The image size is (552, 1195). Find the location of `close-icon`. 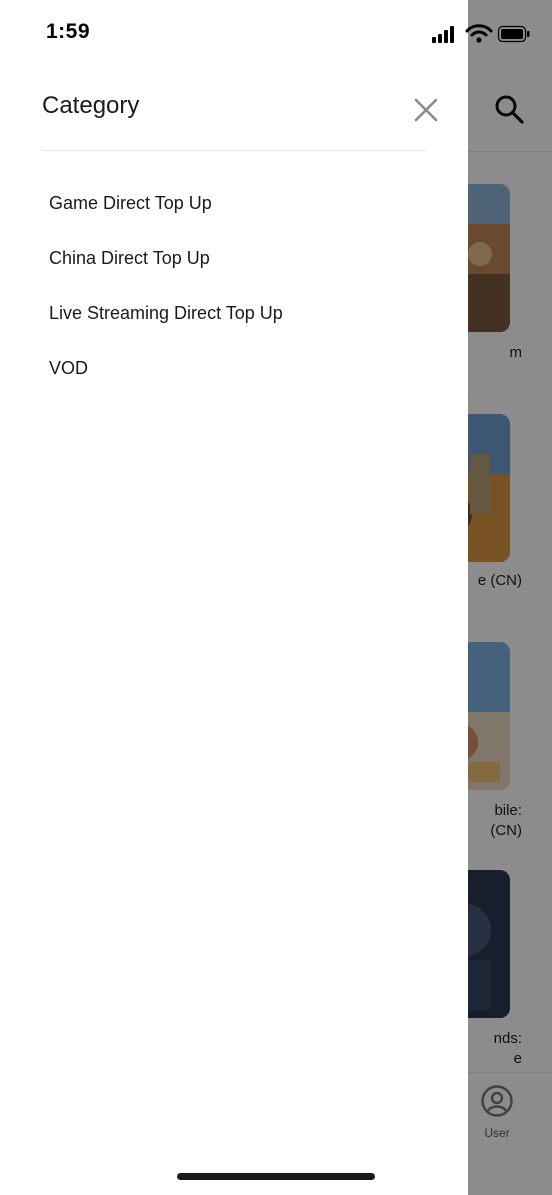

close-icon is located at coordinates (426, 110).